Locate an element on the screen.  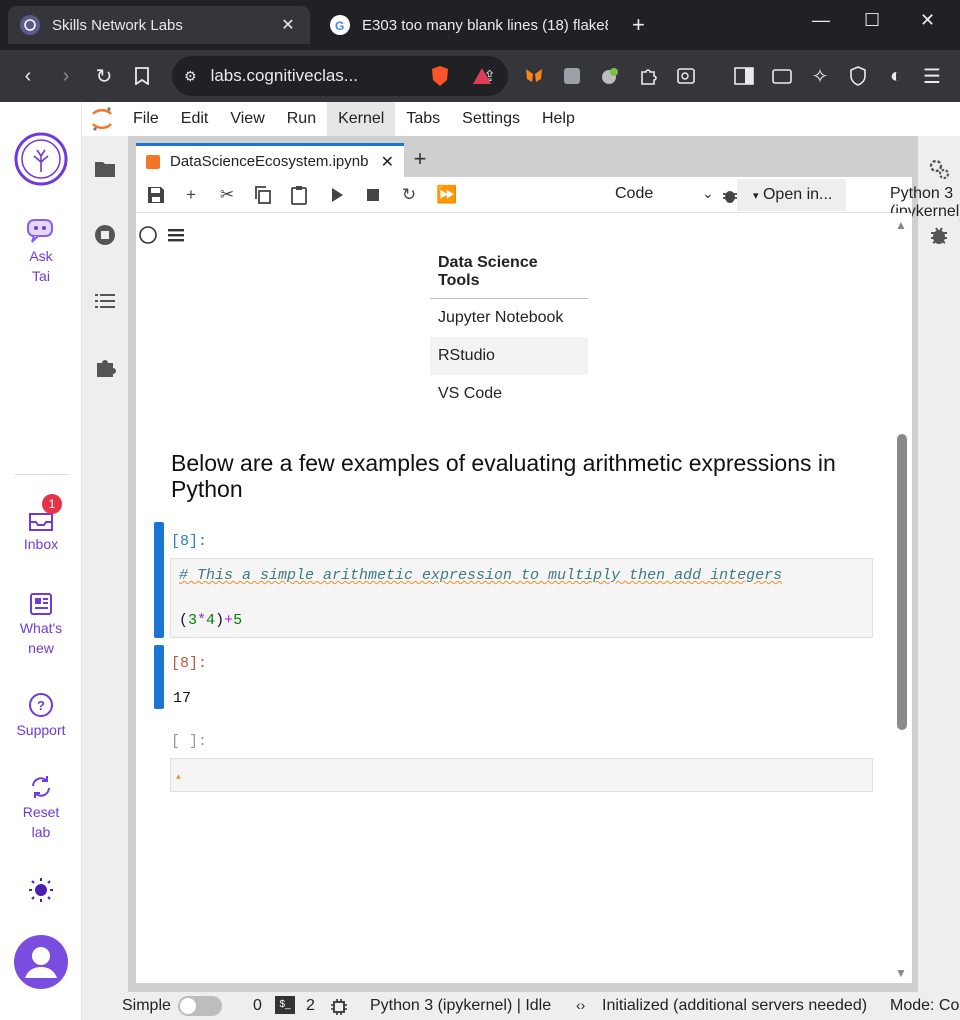
extensions-puzzle-icon is located at coordinates (648, 76).